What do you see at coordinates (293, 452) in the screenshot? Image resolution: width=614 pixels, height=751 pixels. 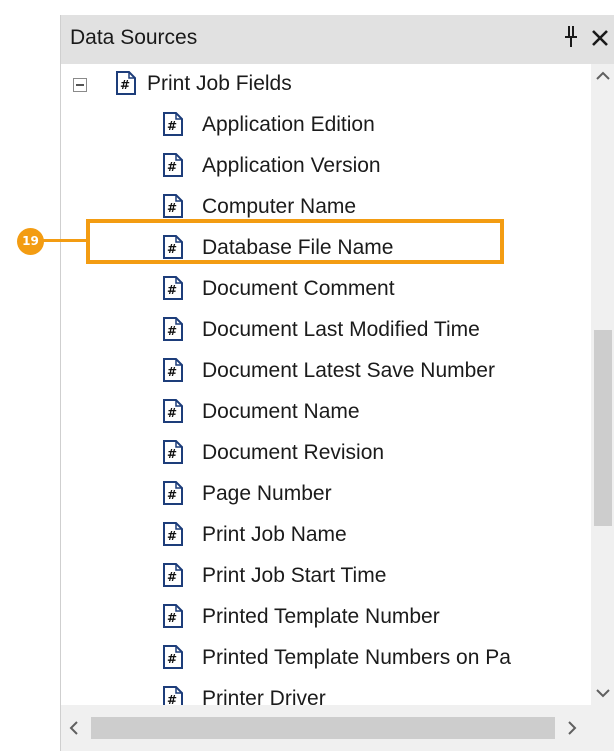 I see `tree-item-label: Document Revision` at bounding box center [293, 452].